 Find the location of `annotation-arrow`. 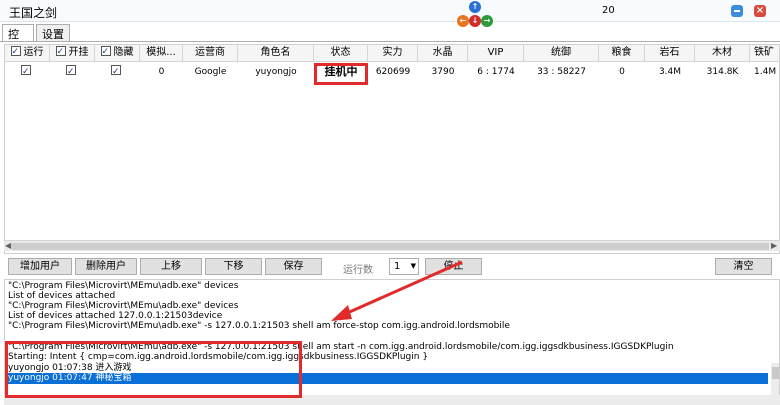

annotation-arrow is located at coordinates (397, 290).